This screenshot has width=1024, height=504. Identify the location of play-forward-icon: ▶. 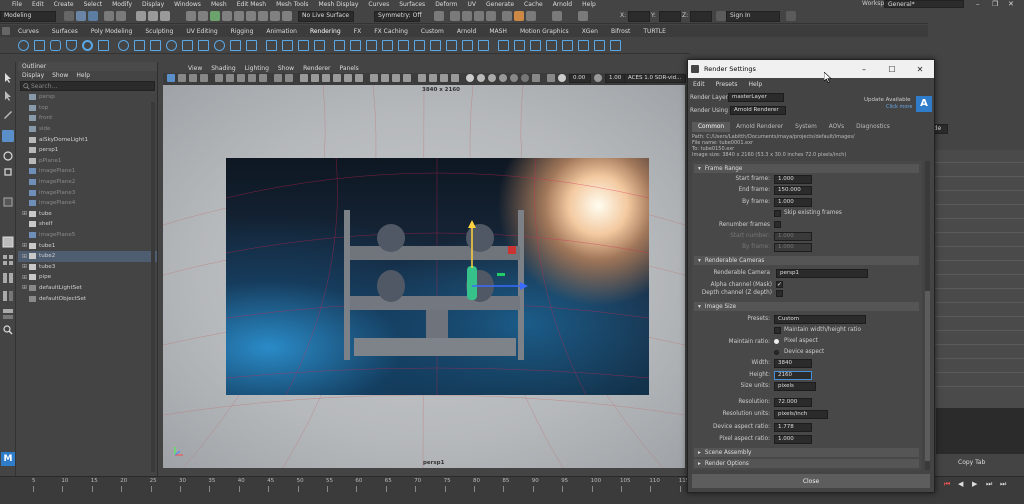
(974, 484).